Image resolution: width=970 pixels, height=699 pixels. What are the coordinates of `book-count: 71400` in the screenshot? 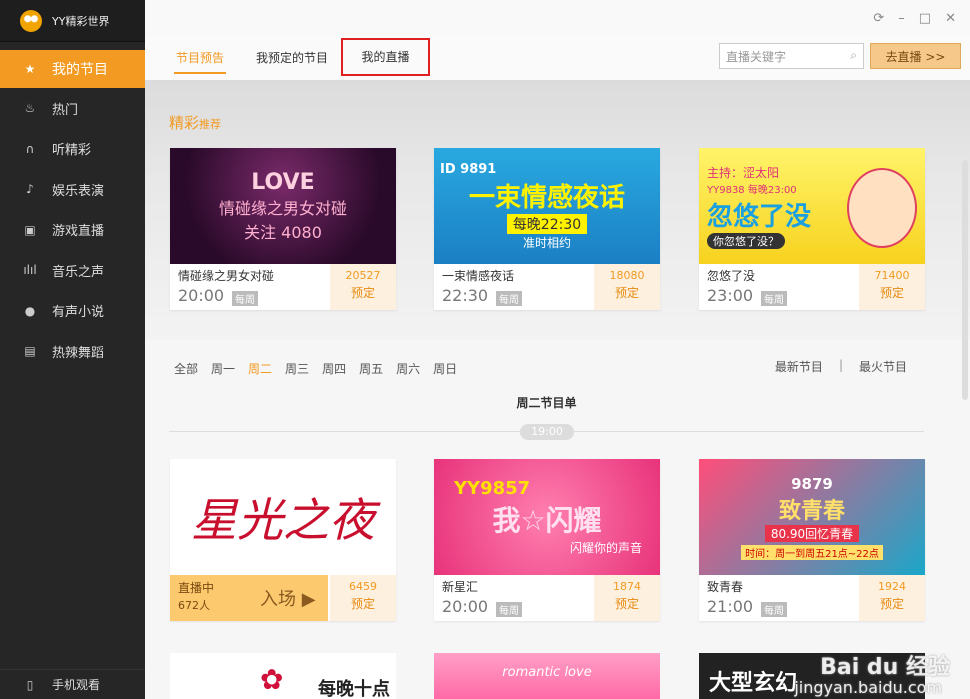 It's located at (892, 275).